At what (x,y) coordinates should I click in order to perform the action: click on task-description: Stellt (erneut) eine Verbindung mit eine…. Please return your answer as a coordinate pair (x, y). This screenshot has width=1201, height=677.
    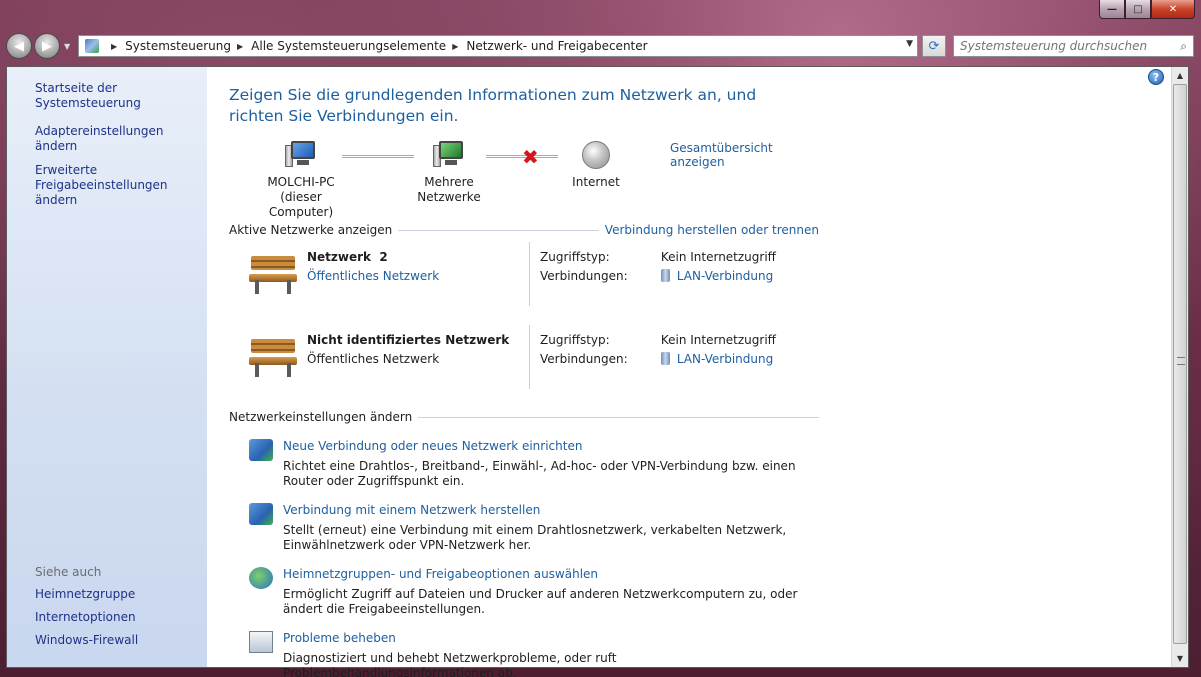
    Looking at the image, I should click on (535, 537).